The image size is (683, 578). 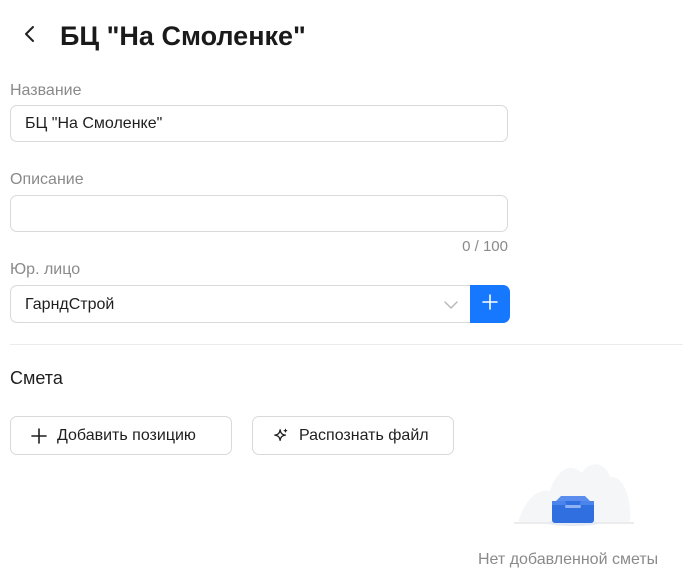 What do you see at coordinates (259, 213) in the screenshot?
I see `description-input` at bounding box center [259, 213].